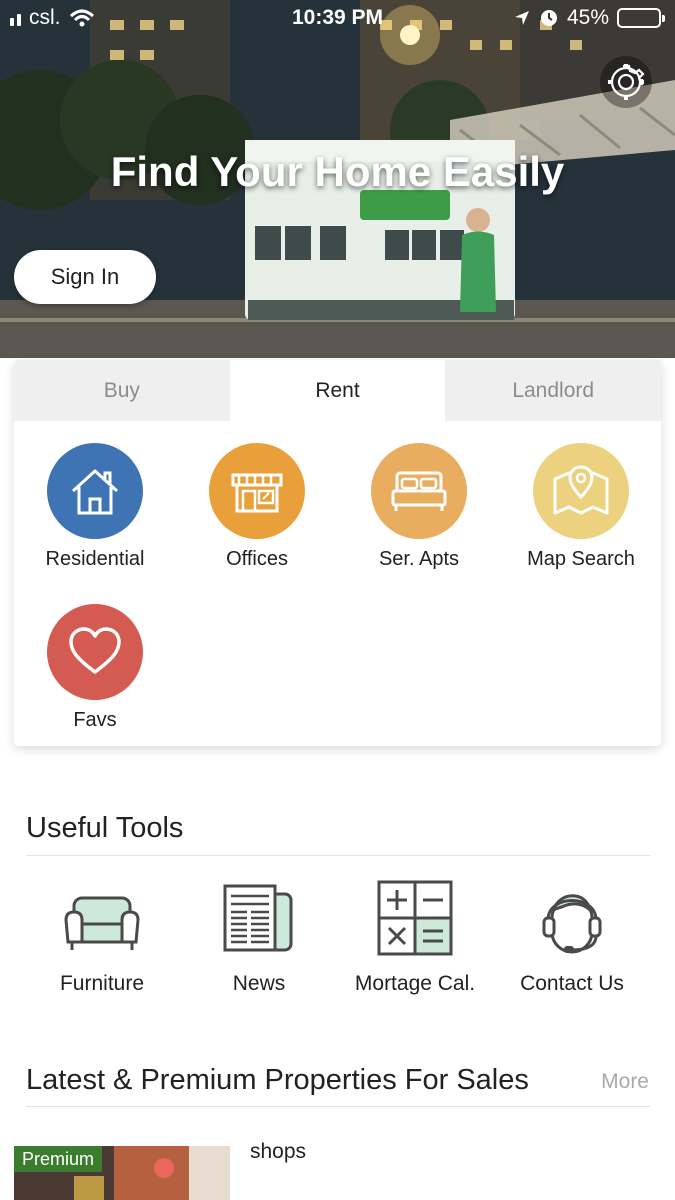 The height and width of the screenshot is (1200, 675). Describe the element at coordinates (278, 1152) in the screenshot. I see `property-type: shops` at that location.